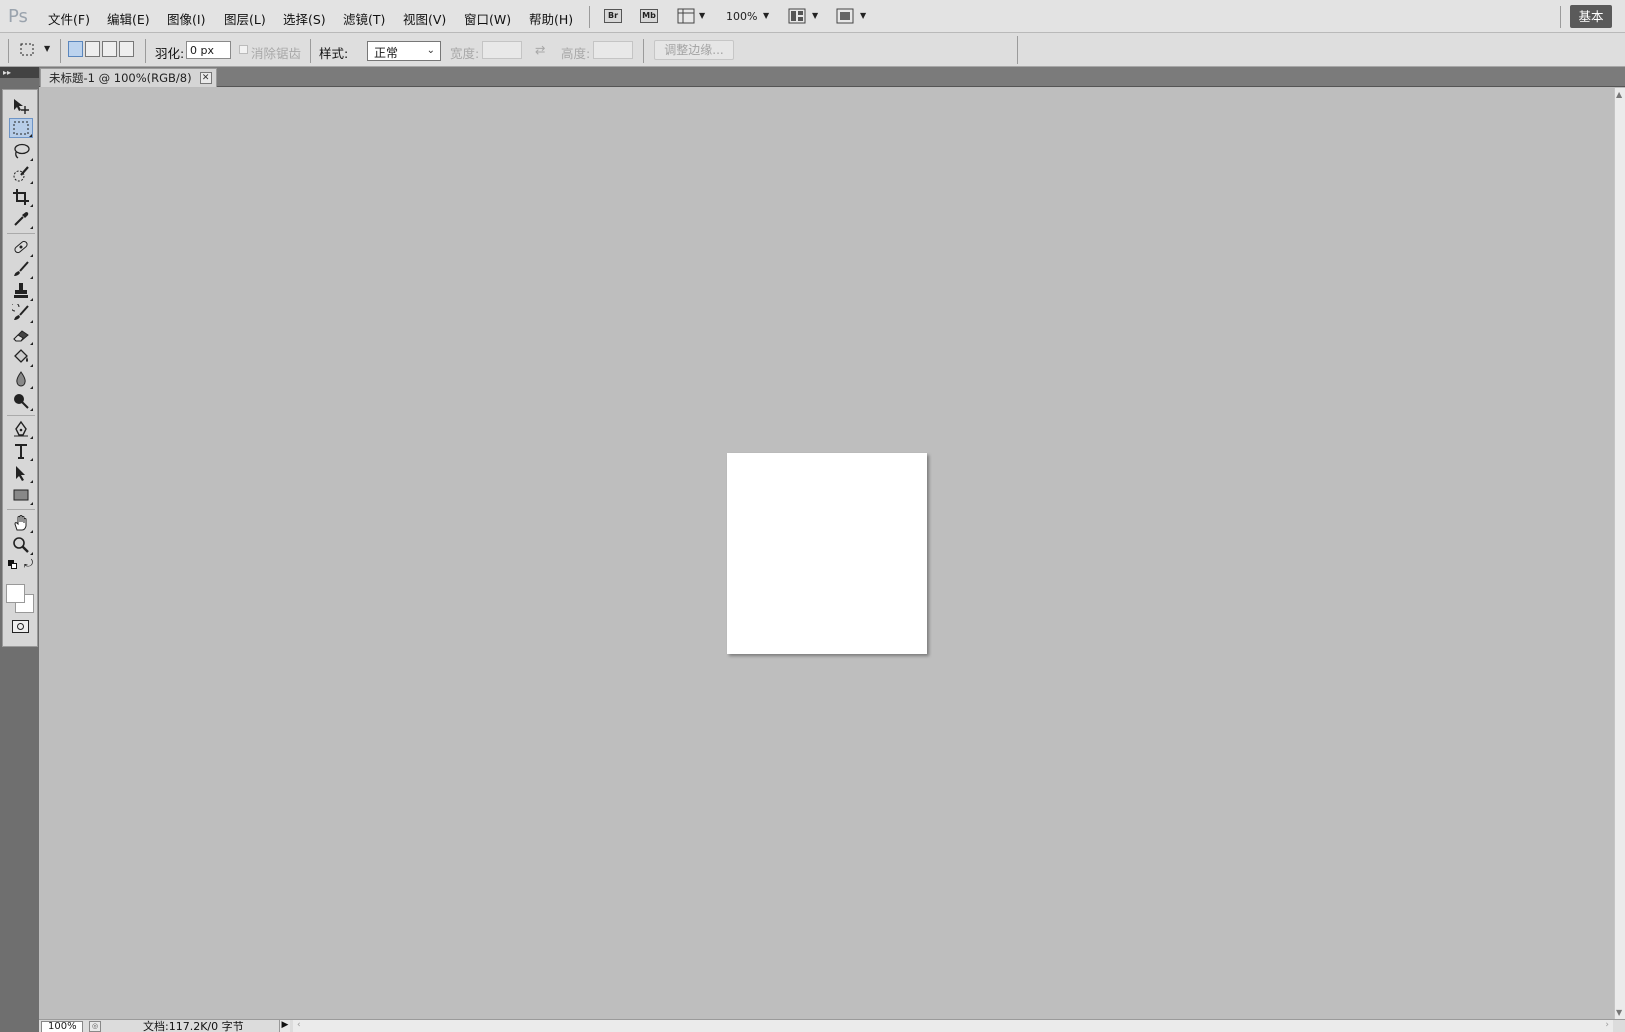 The image size is (1625, 1032). What do you see at coordinates (845, 16) in the screenshot?
I see `screen-mode-icon` at bounding box center [845, 16].